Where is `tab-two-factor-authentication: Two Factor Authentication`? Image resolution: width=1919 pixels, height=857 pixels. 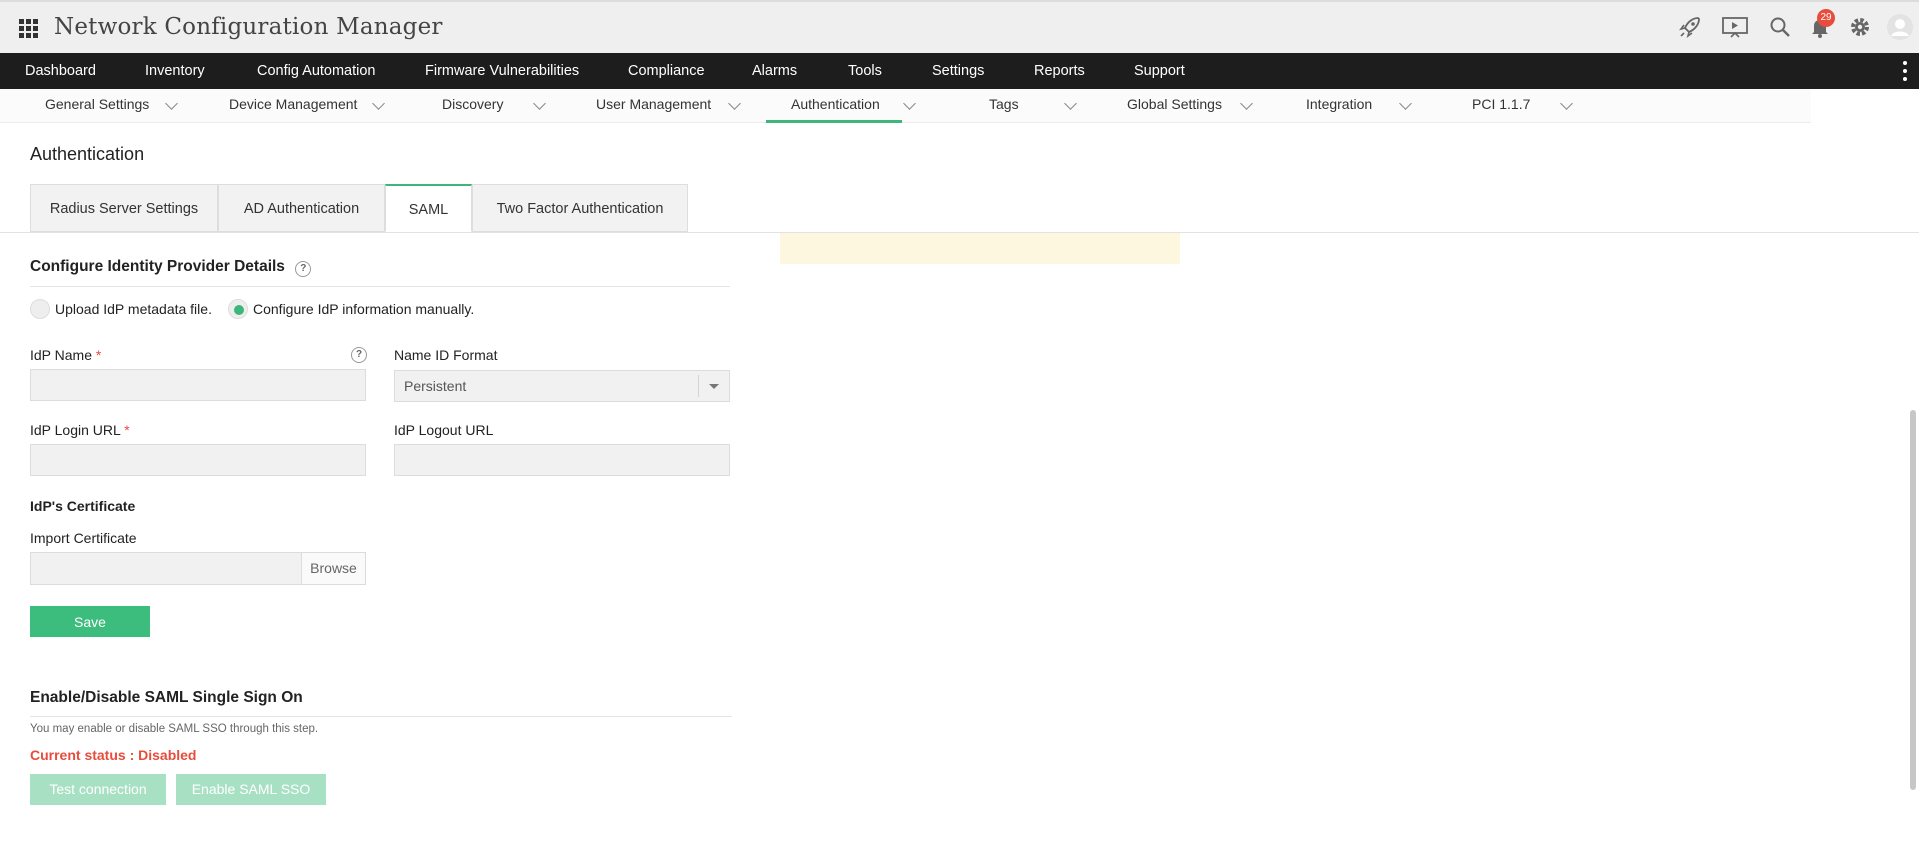 tab-two-factor-authentication: Two Factor Authentication is located at coordinates (580, 208).